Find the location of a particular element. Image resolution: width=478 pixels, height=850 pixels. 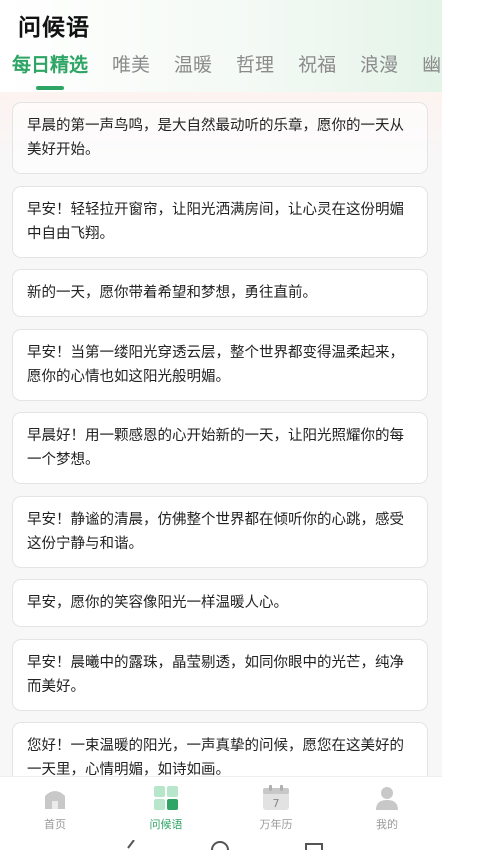

greeting-text: 新的一天，愿你带着希望和梦想，勇往直前。 is located at coordinates (172, 293).